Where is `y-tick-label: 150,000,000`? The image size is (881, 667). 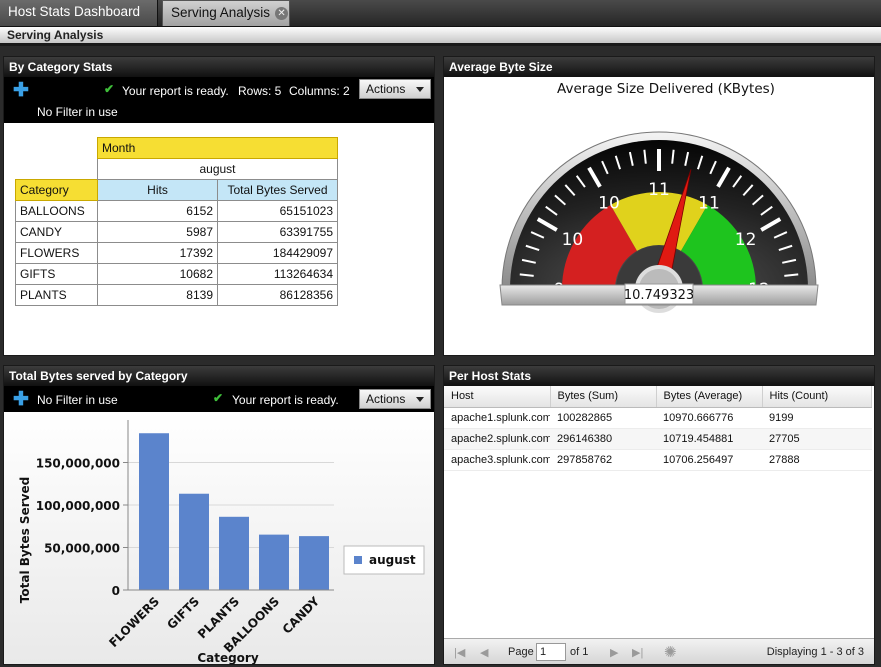
y-tick-label: 150,000,000 is located at coordinates (78, 464).